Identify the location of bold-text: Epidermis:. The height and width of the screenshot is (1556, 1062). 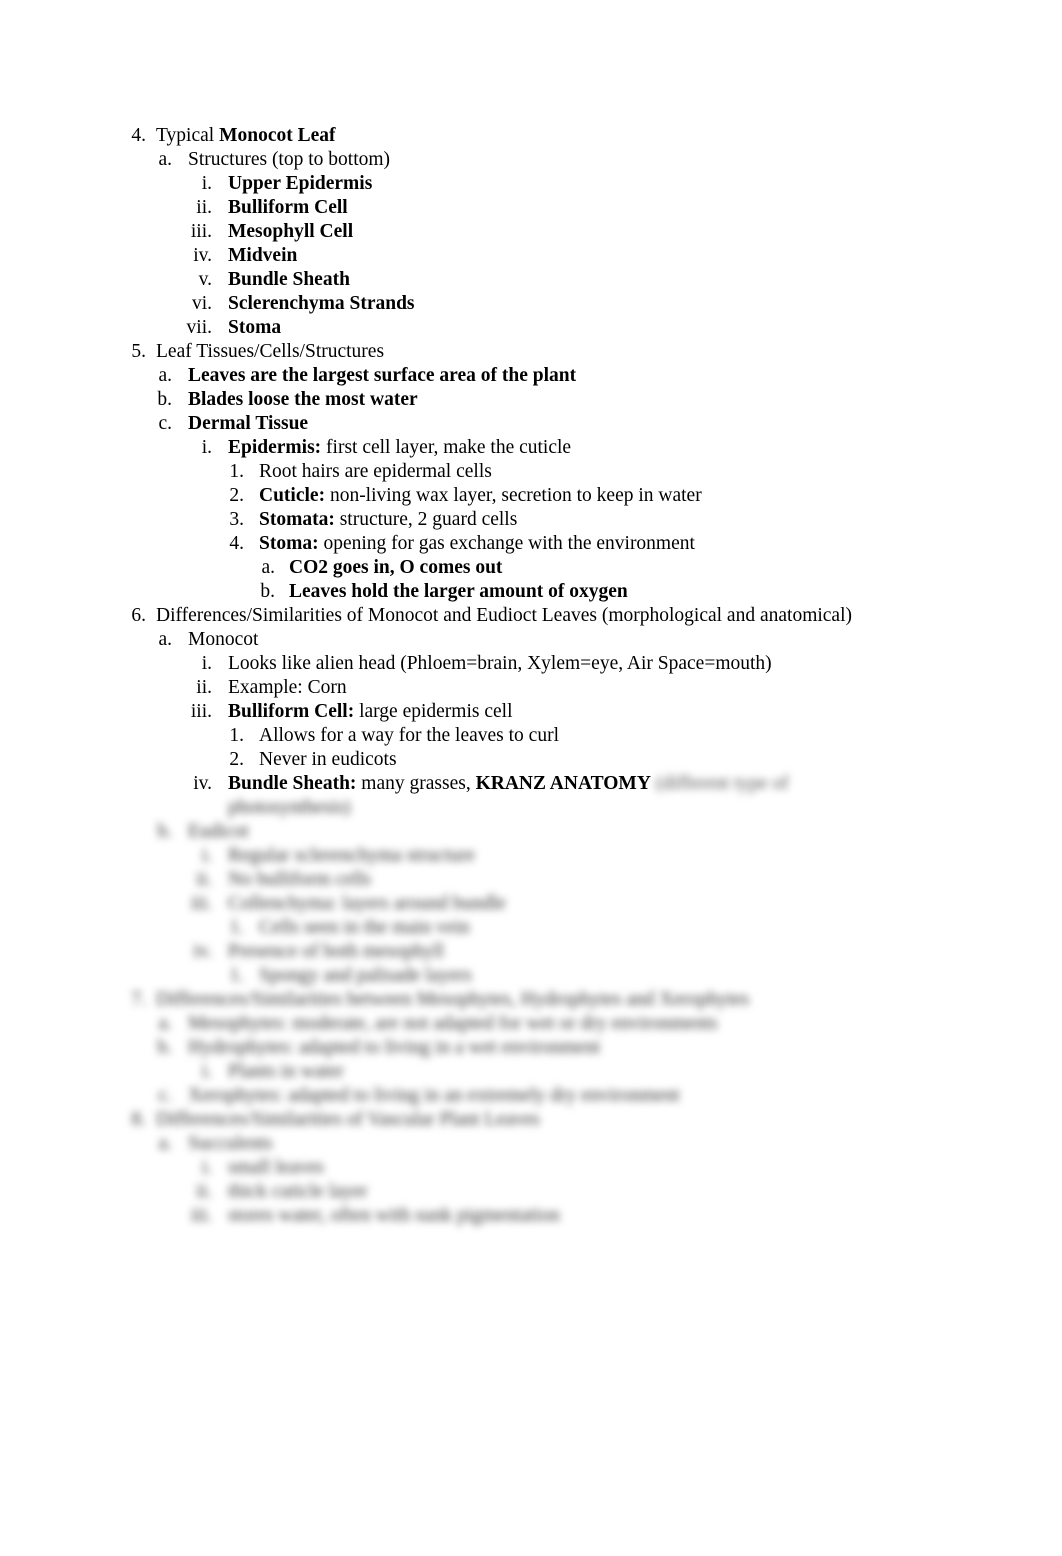
(275, 447).